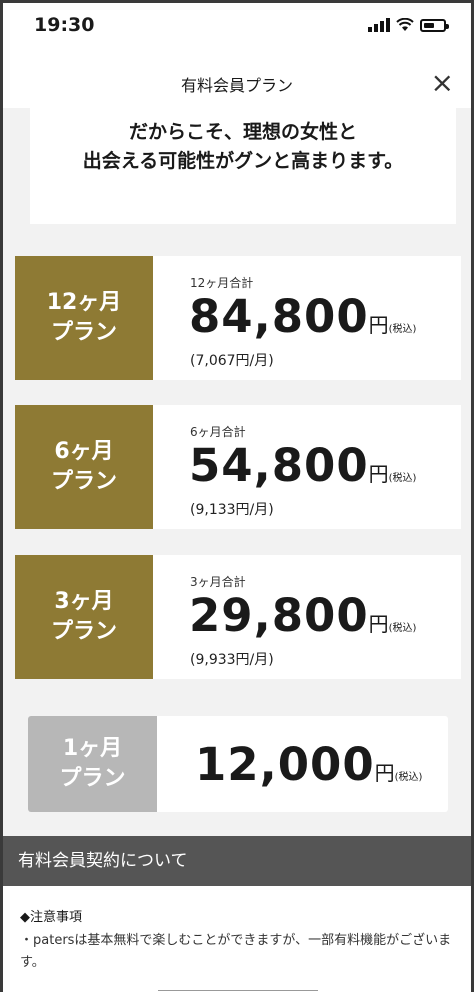  What do you see at coordinates (236, 951) in the screenshot?
I see `notes-text: ・patersは基本無料で楽しむことができますが、一部有料機能がございます。` at bounding box center [236, 951].